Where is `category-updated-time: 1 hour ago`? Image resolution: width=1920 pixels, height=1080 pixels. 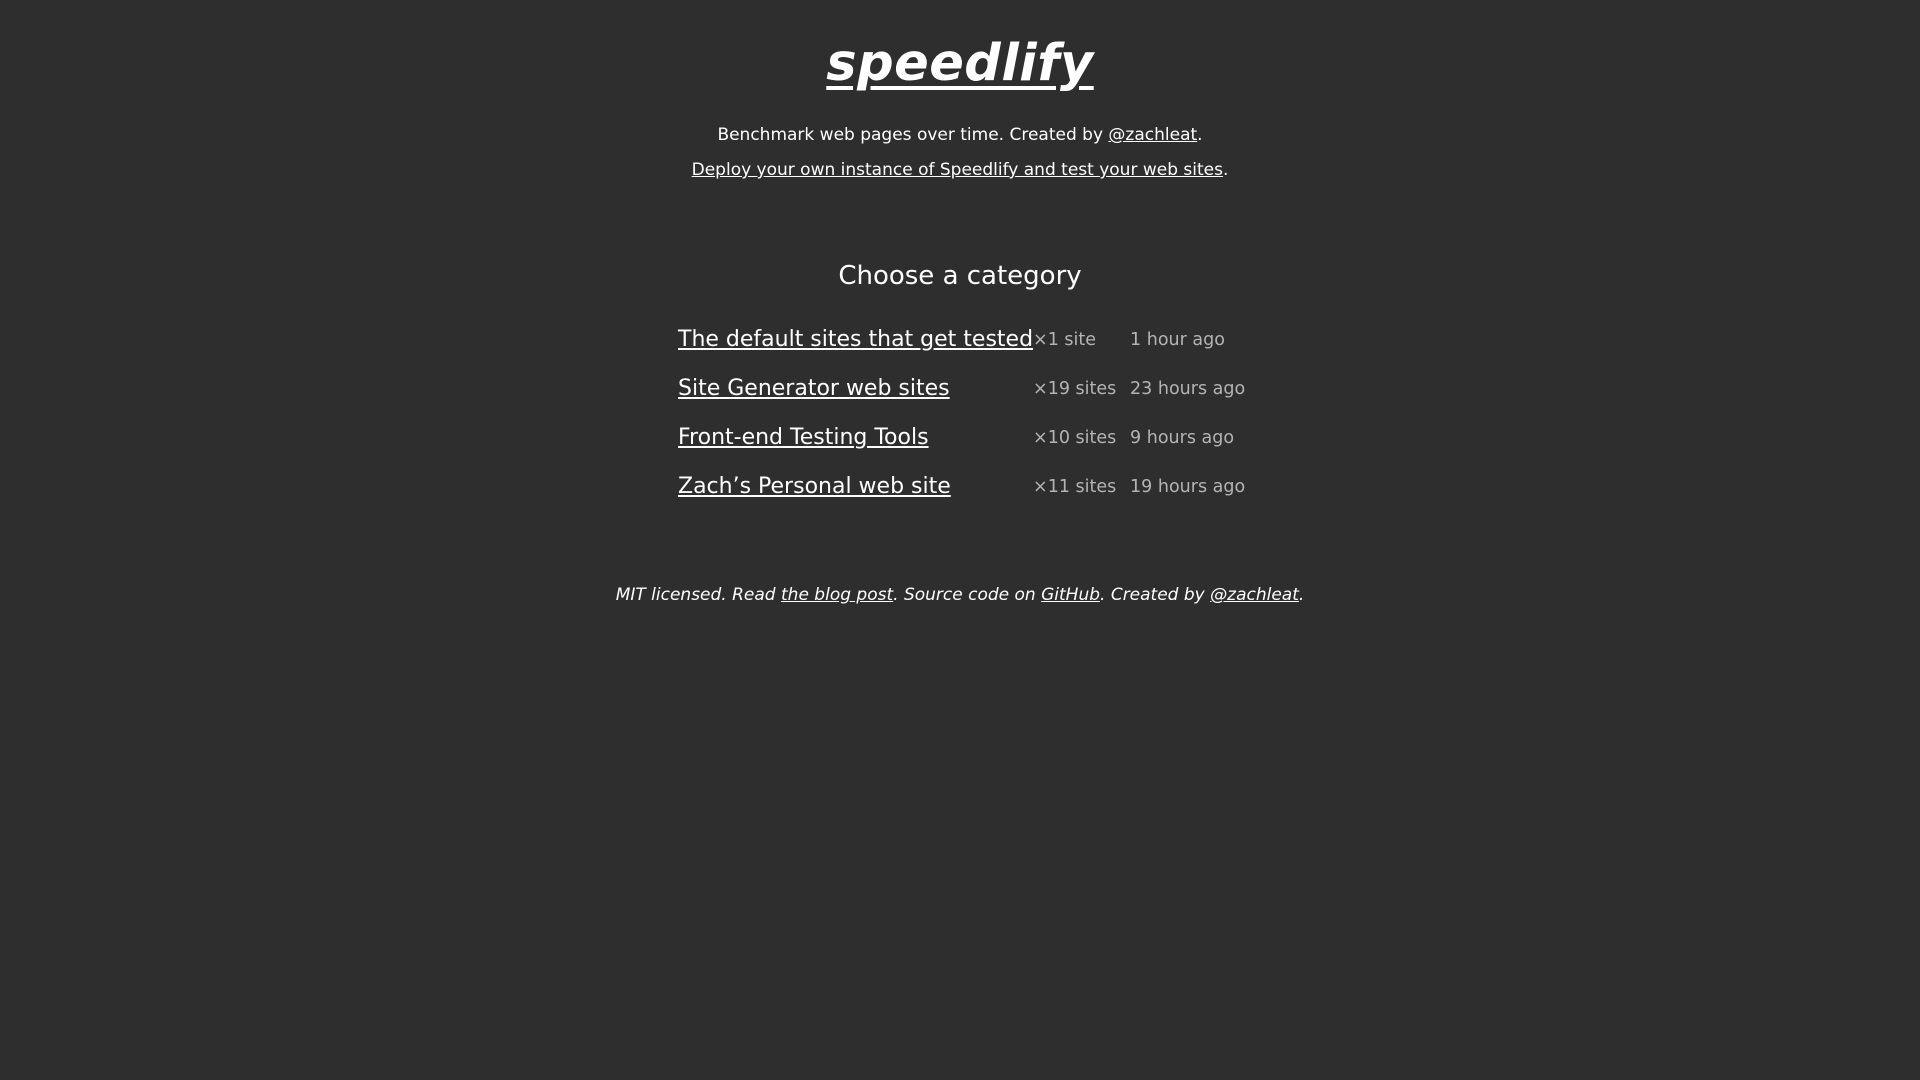 category-updated-time: 1 hour ago is located at coordinates (1177, 339).